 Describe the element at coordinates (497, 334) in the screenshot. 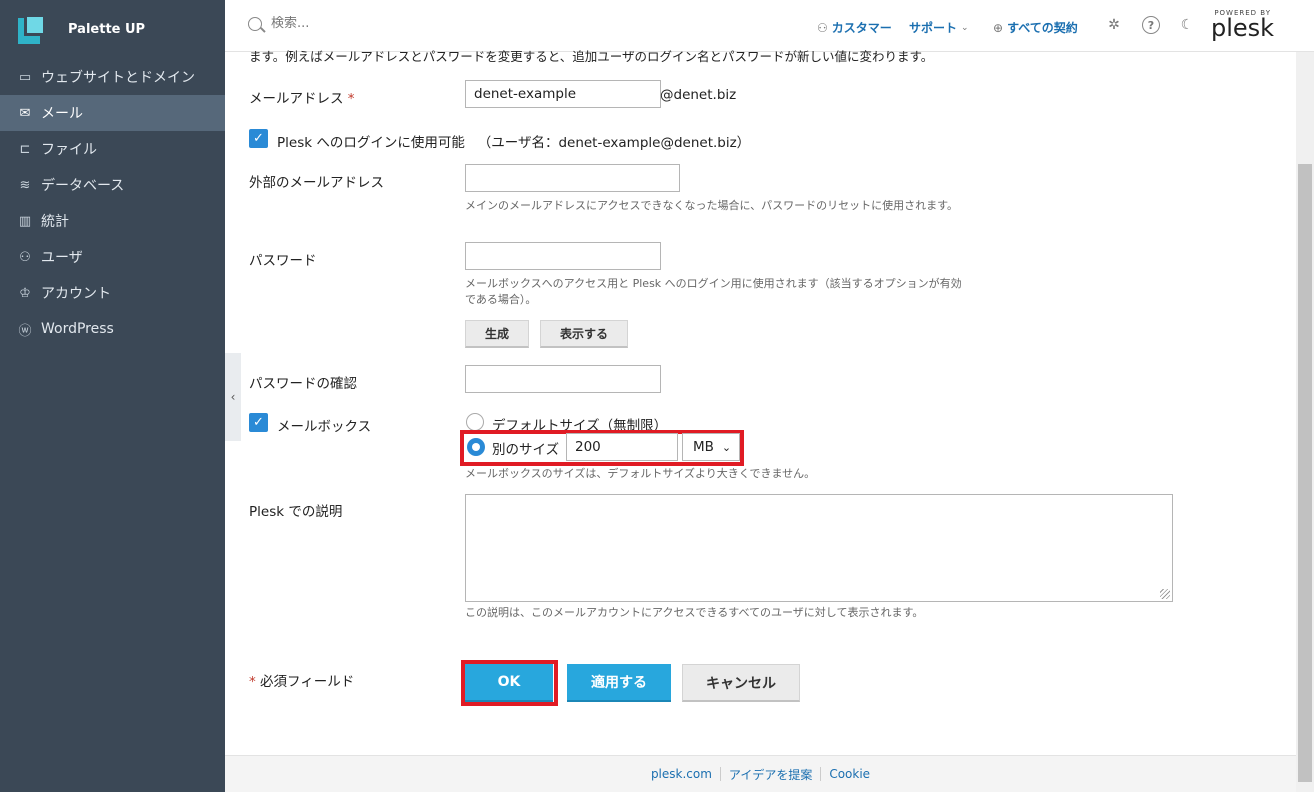

I see `generate-password-button: 生成` at that location.